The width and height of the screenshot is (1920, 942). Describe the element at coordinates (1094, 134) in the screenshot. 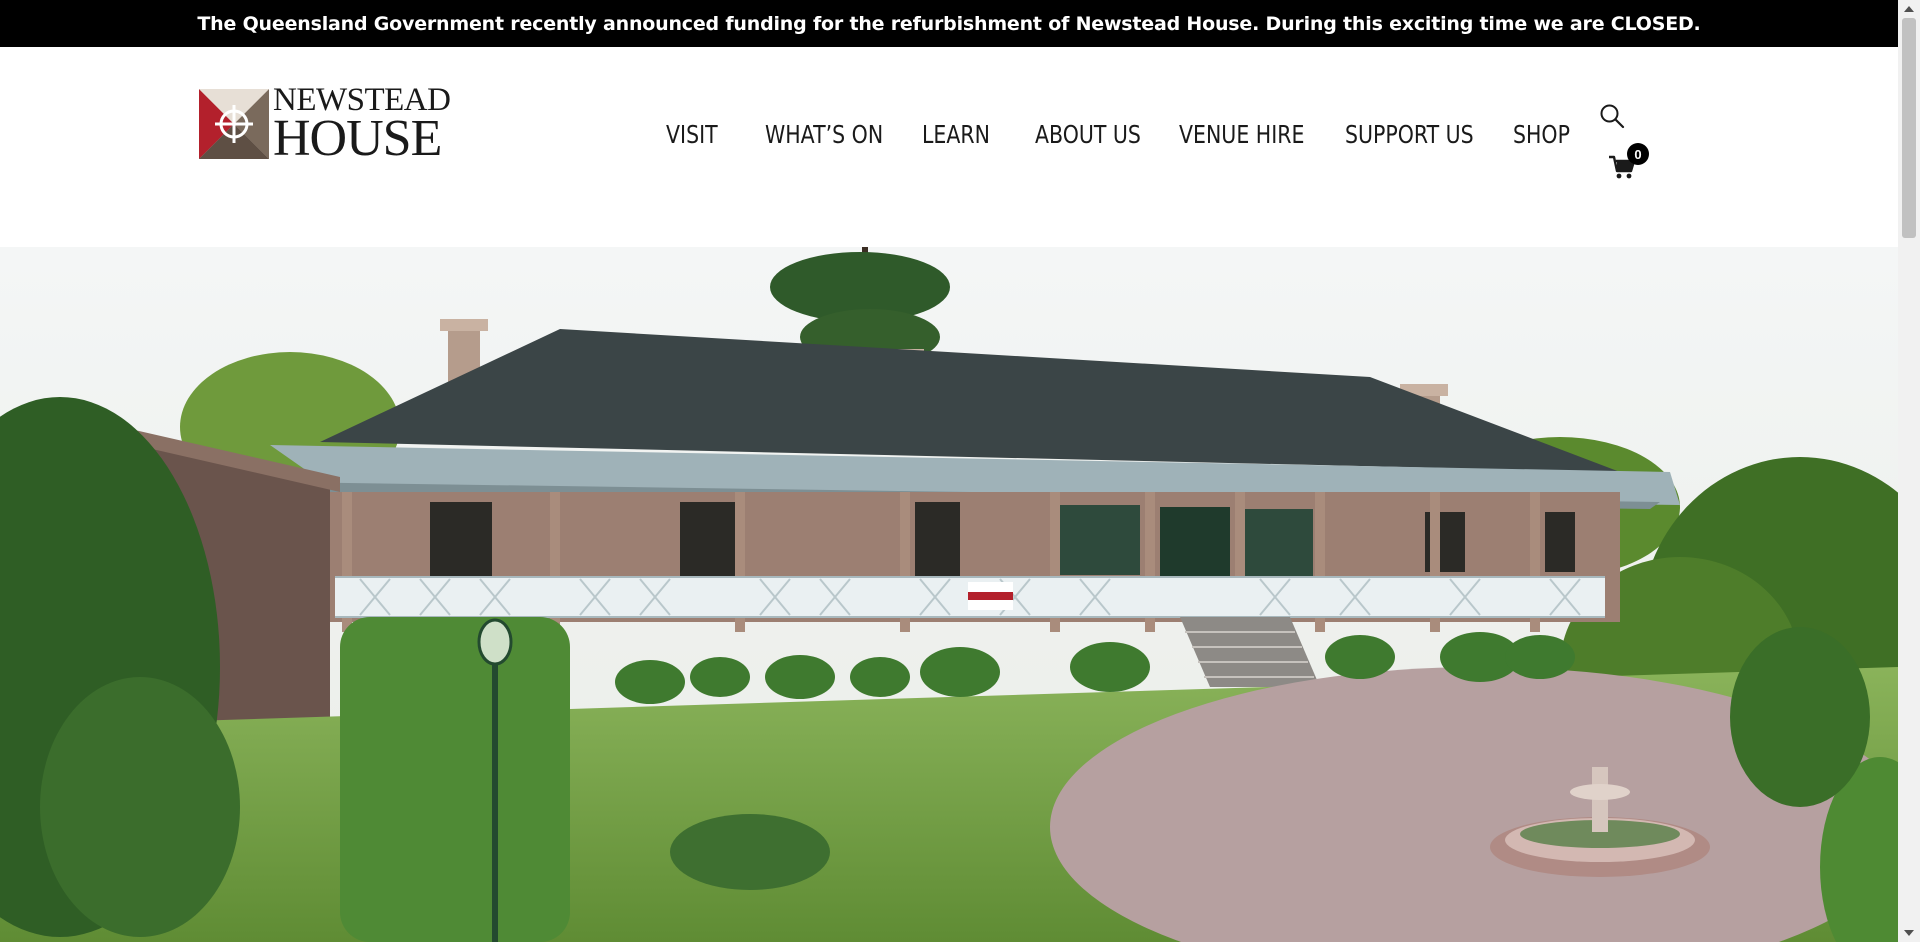

I see `nav-item-about-us: ABOUT US` at that location.